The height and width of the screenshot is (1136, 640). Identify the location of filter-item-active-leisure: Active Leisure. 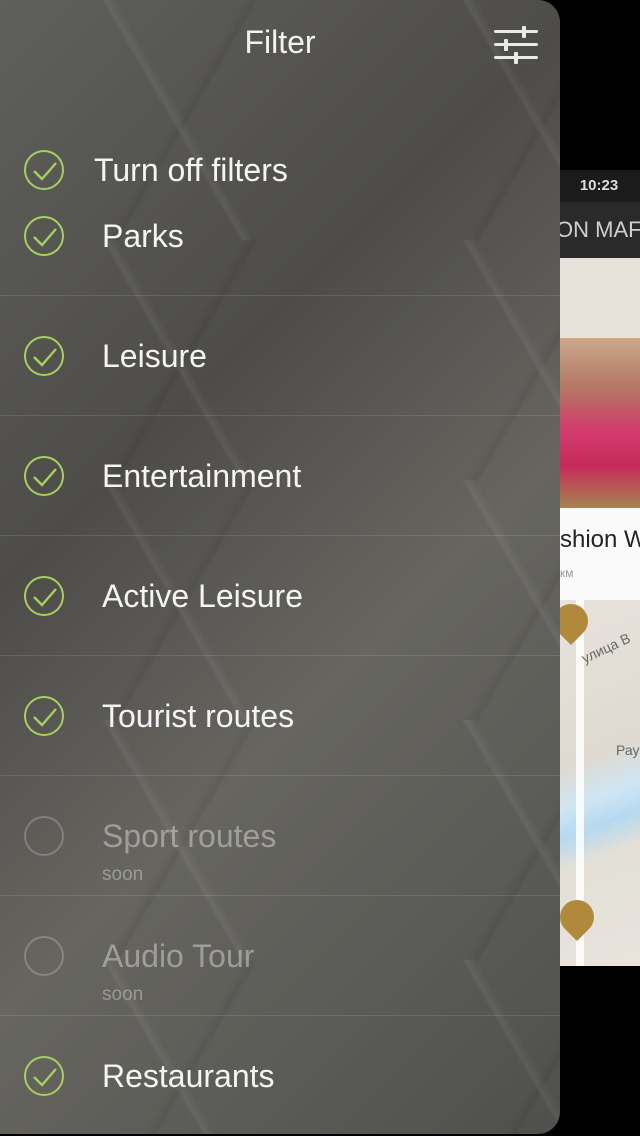
(280, 596).